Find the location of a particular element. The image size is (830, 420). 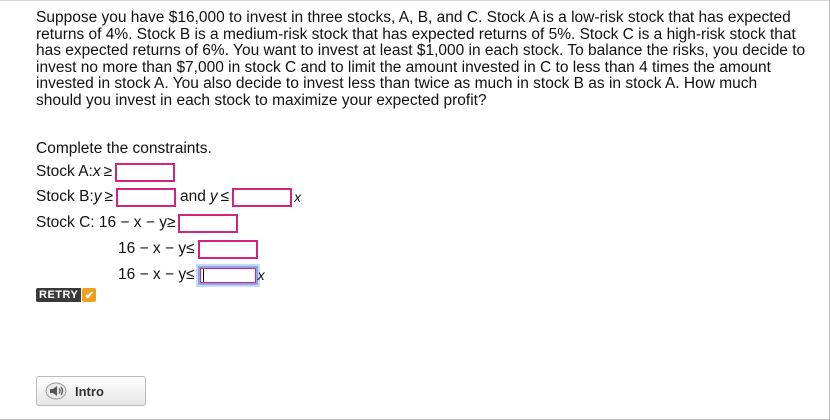

and-label: and is located at coordinates (192, 196).